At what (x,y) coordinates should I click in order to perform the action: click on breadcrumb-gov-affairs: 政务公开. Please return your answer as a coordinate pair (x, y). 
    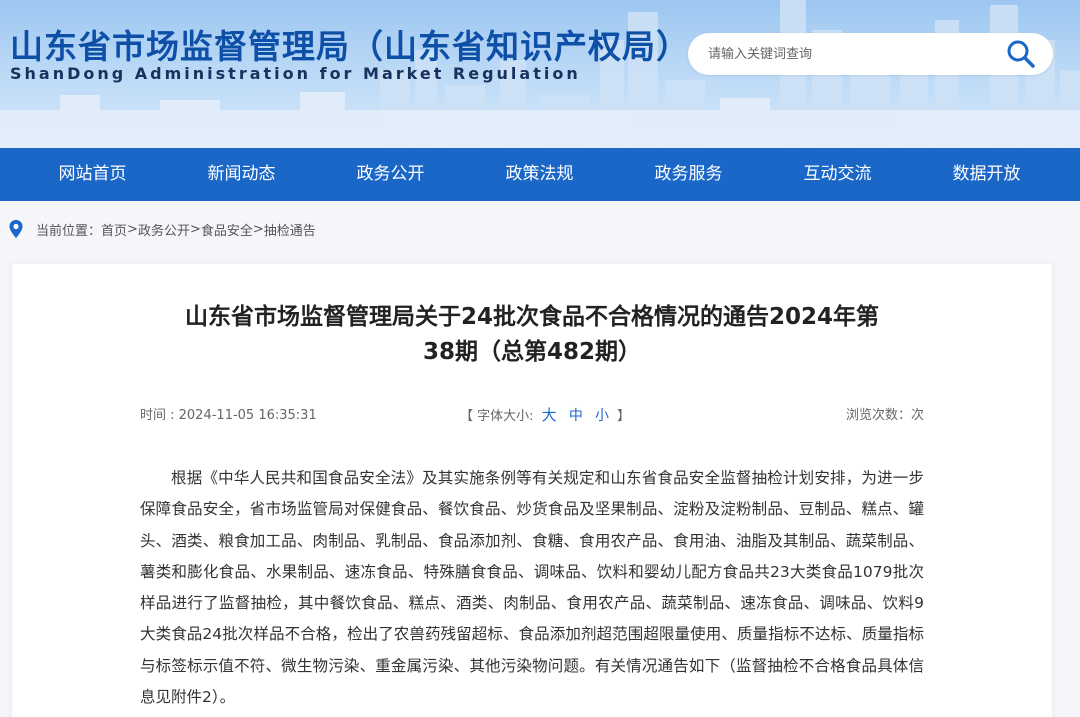
    Looking at the image, I should click on (164, 229).